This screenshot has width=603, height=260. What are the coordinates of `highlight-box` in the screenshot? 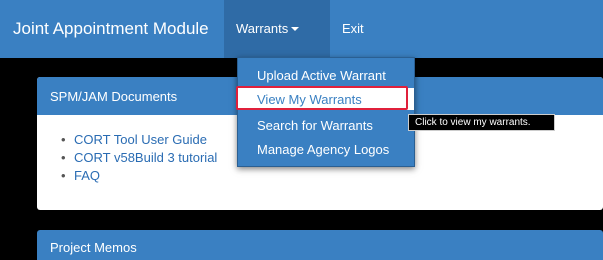 It's located at (322, 98).